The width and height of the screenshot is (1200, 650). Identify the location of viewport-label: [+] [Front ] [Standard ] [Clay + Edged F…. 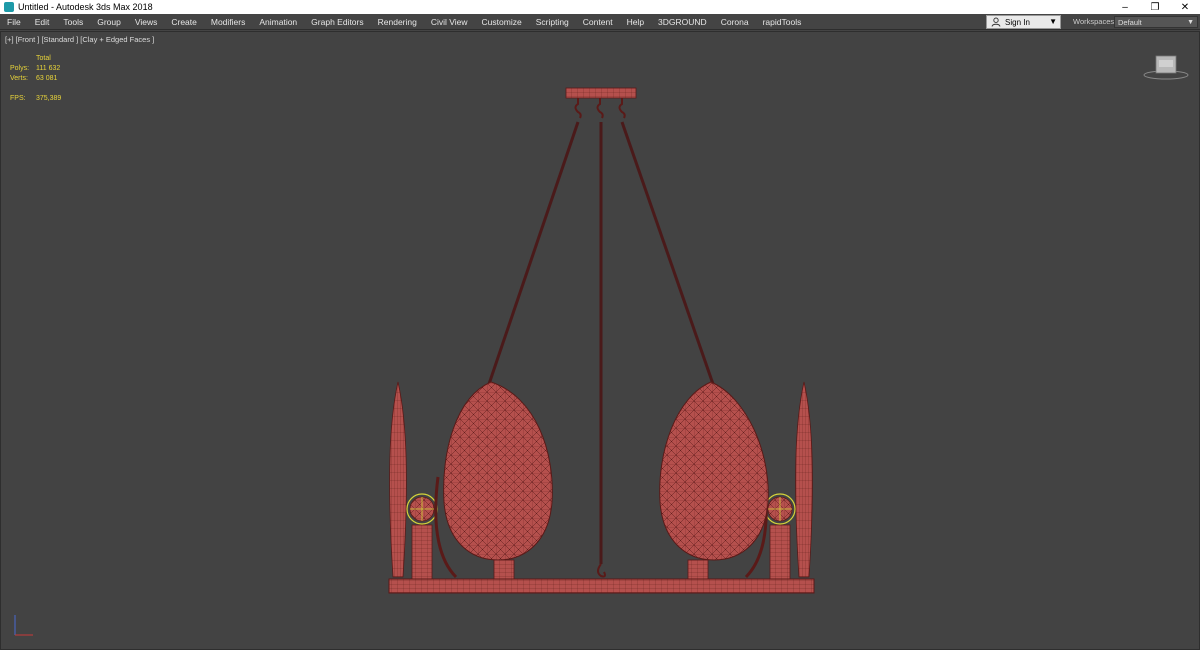
(79, 39).